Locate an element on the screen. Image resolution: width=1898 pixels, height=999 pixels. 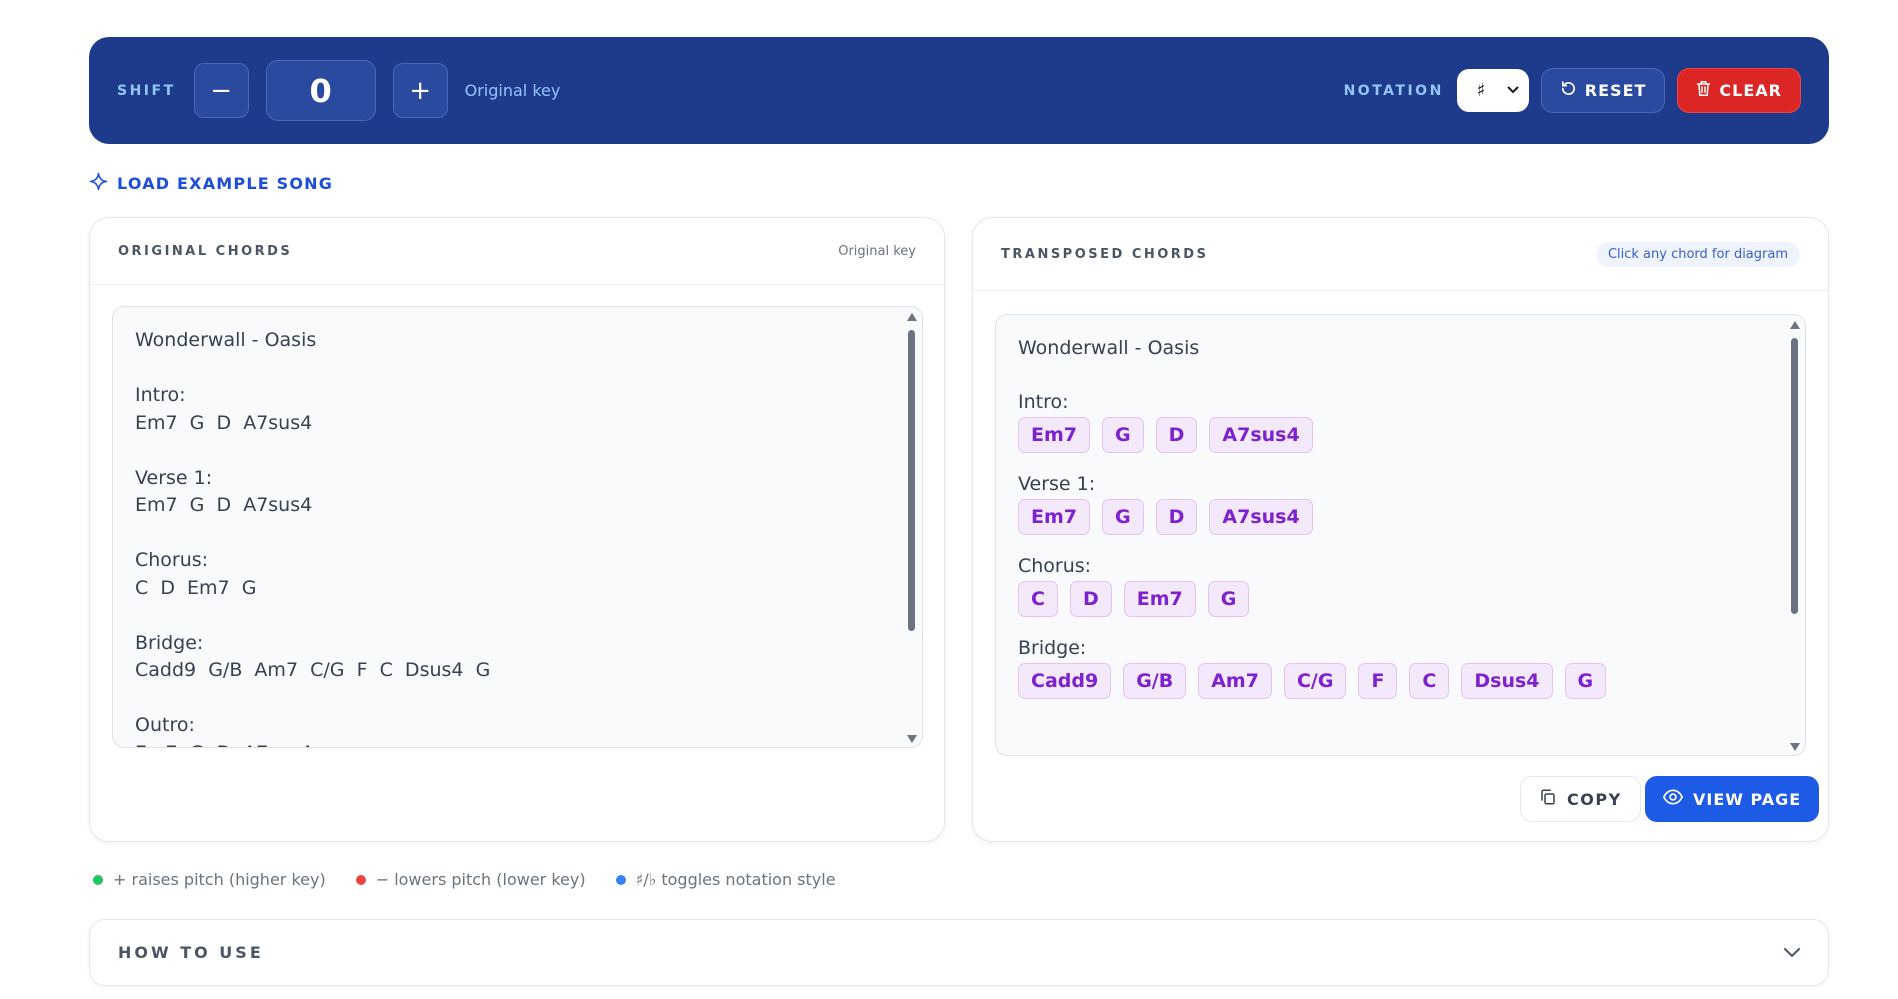
chord-section: Verse 1: Em7 G D A7sus4 is located at coordinates (1400, 503).